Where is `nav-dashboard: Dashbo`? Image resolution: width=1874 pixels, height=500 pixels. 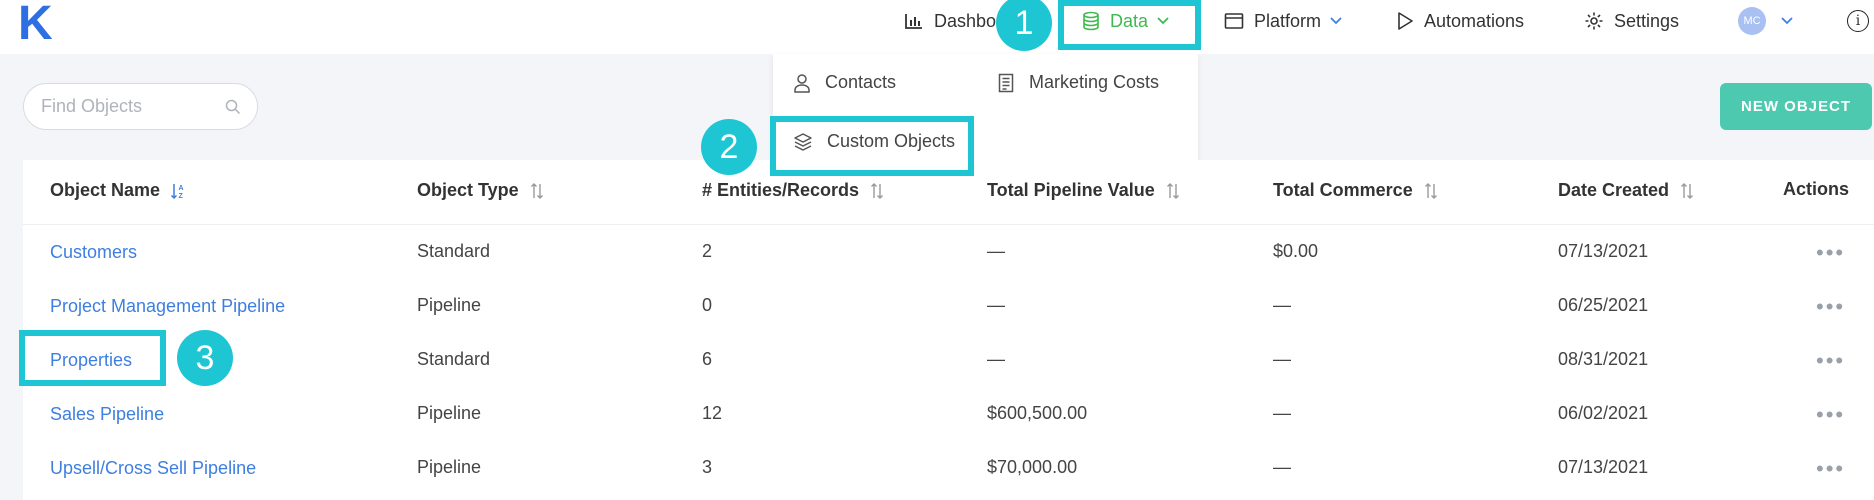
nav-dashboard: Dashbo is located at coordinates (950, 21).